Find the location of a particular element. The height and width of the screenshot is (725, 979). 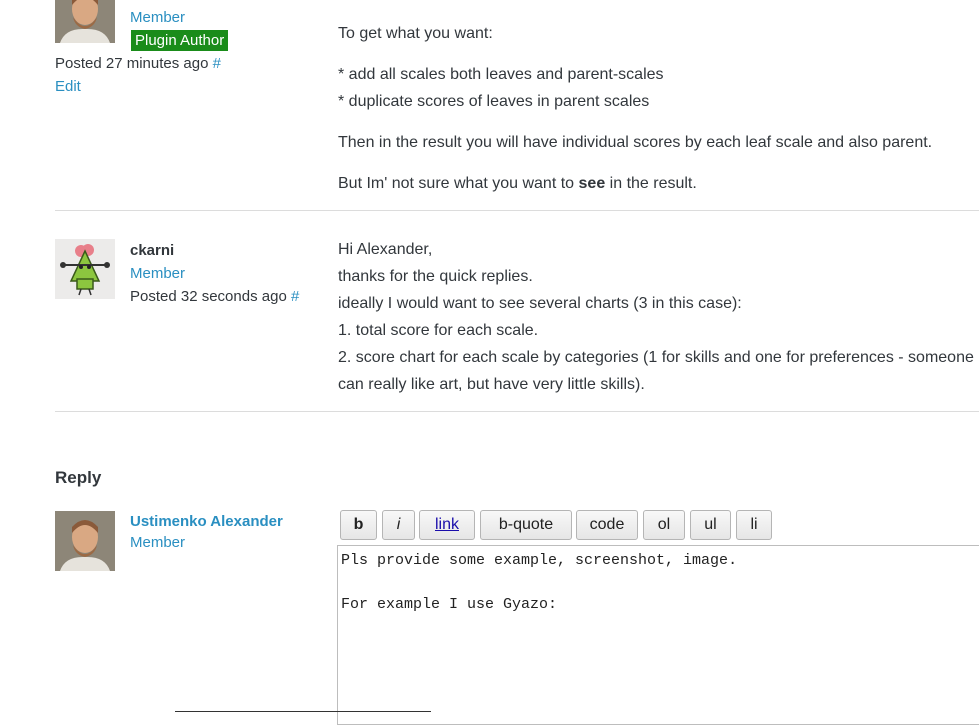

edit-link: Edit is located at coordinates (68, 86).